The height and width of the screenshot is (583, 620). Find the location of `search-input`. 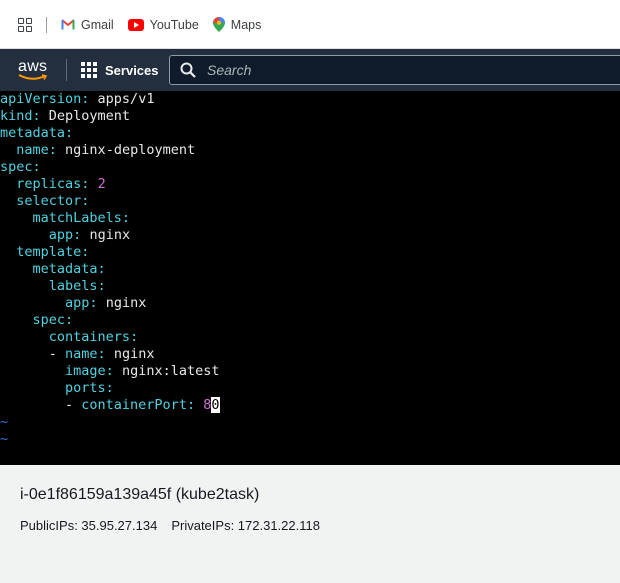

search-input is located at coordinates (357, 70).